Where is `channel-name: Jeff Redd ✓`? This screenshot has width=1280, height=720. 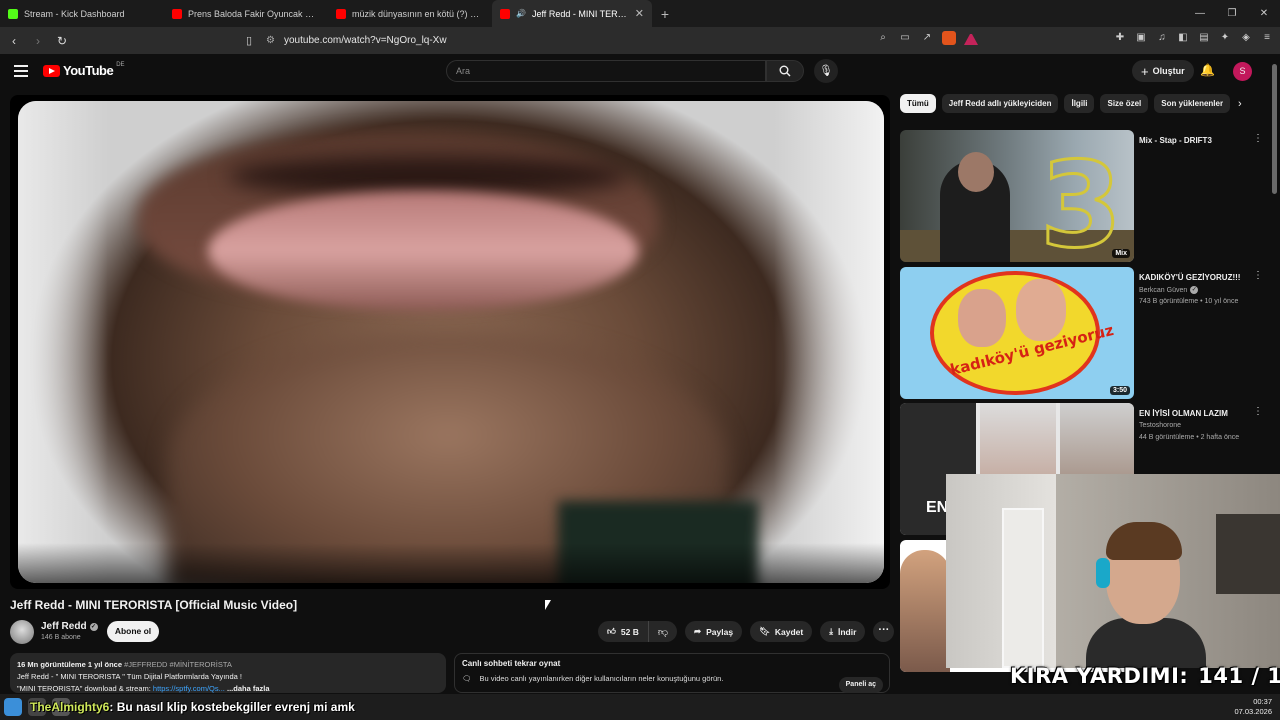 channel-name: Jeff Redd ✓ is located at coordinates (69, 626).